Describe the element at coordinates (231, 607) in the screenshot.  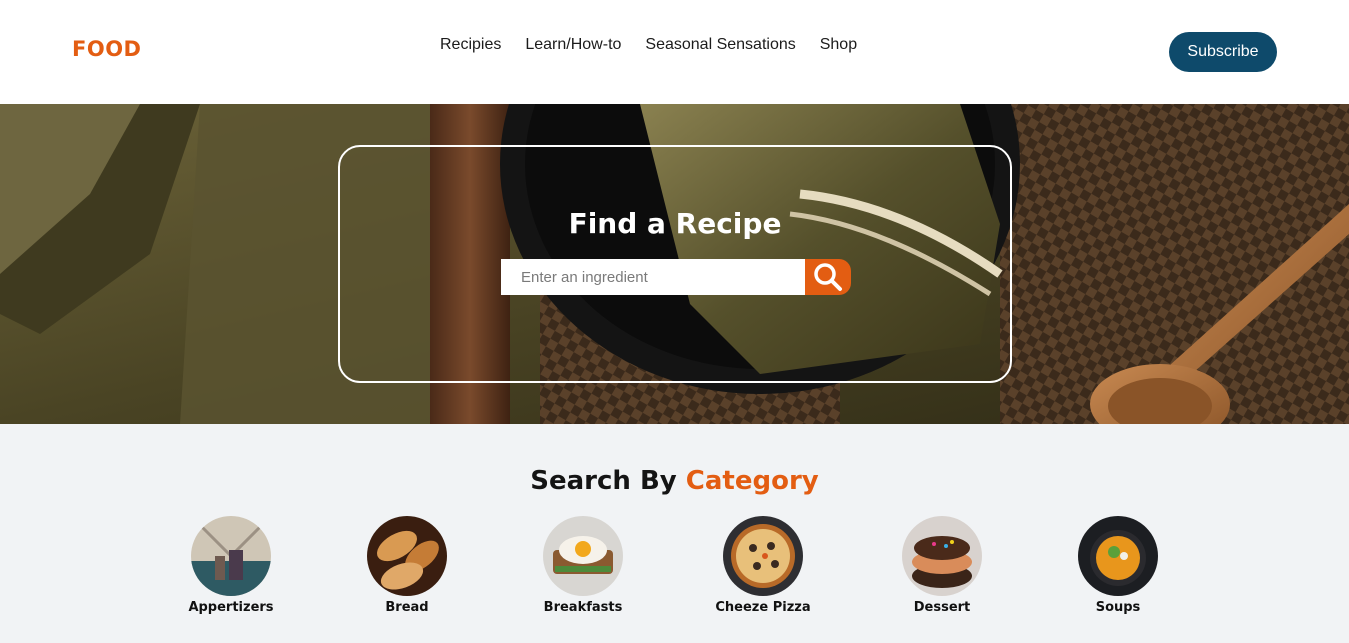
I see `category-label: Appertizers` at that location.